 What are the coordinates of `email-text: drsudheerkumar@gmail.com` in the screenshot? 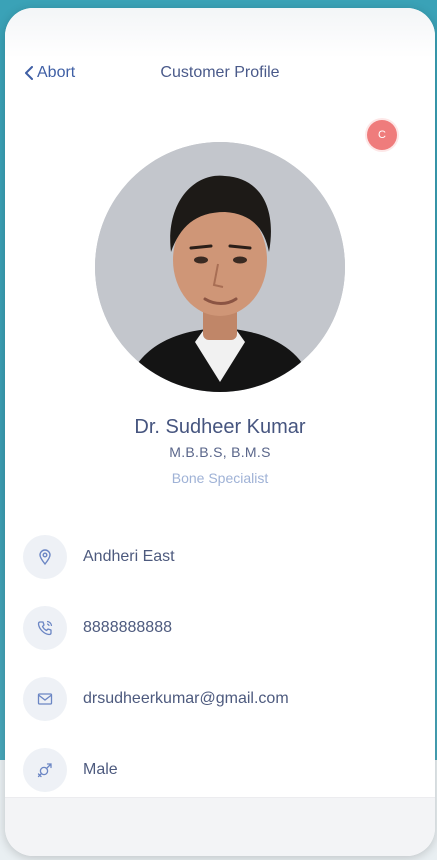 It's located at (186, 698).